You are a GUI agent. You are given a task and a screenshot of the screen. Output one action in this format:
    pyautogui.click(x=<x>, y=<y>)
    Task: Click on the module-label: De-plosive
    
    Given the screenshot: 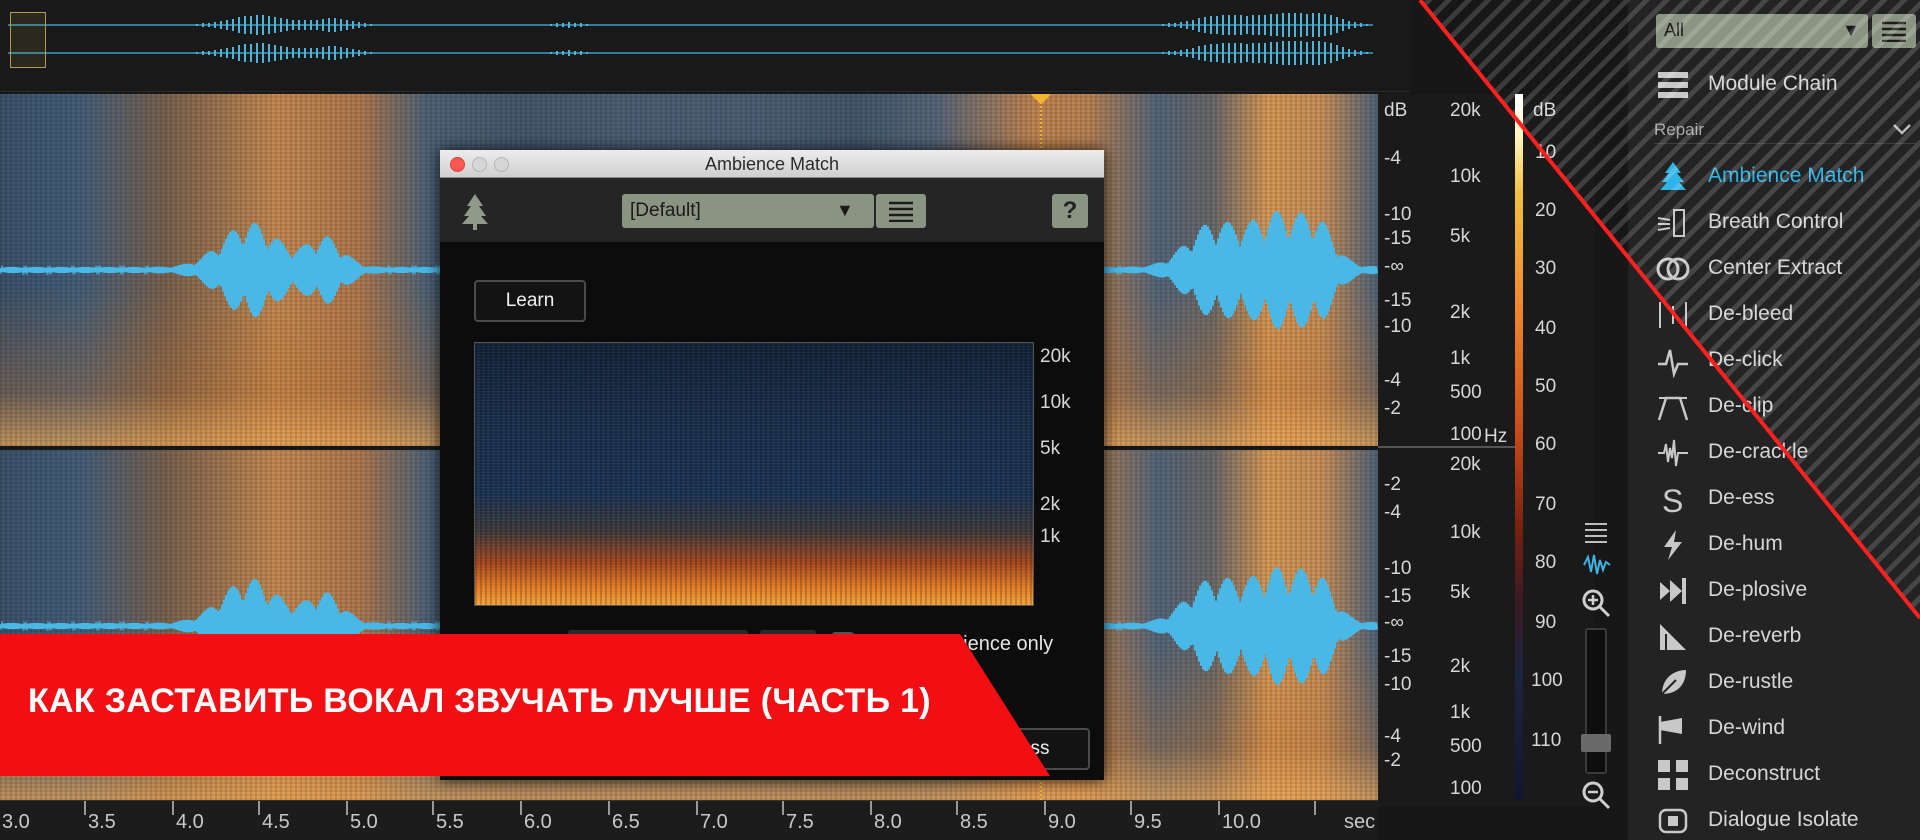 What is the action you would take?
    pyautogui.click(x=1758, y=589)
    